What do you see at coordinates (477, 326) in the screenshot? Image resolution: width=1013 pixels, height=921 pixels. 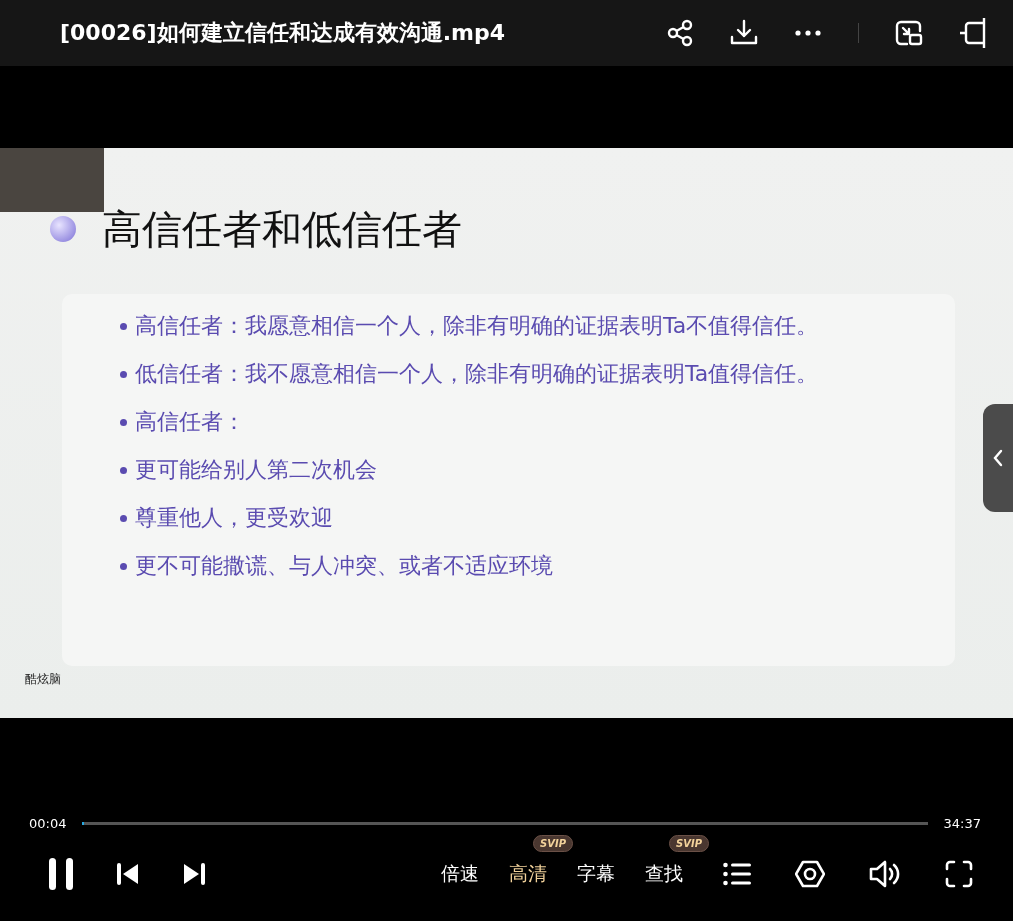 I see `bullet-text: 高信任者：我愿意相信一个人，除非有明确的证据表明Ta不值得信任。` at bounding box center [477, 326].